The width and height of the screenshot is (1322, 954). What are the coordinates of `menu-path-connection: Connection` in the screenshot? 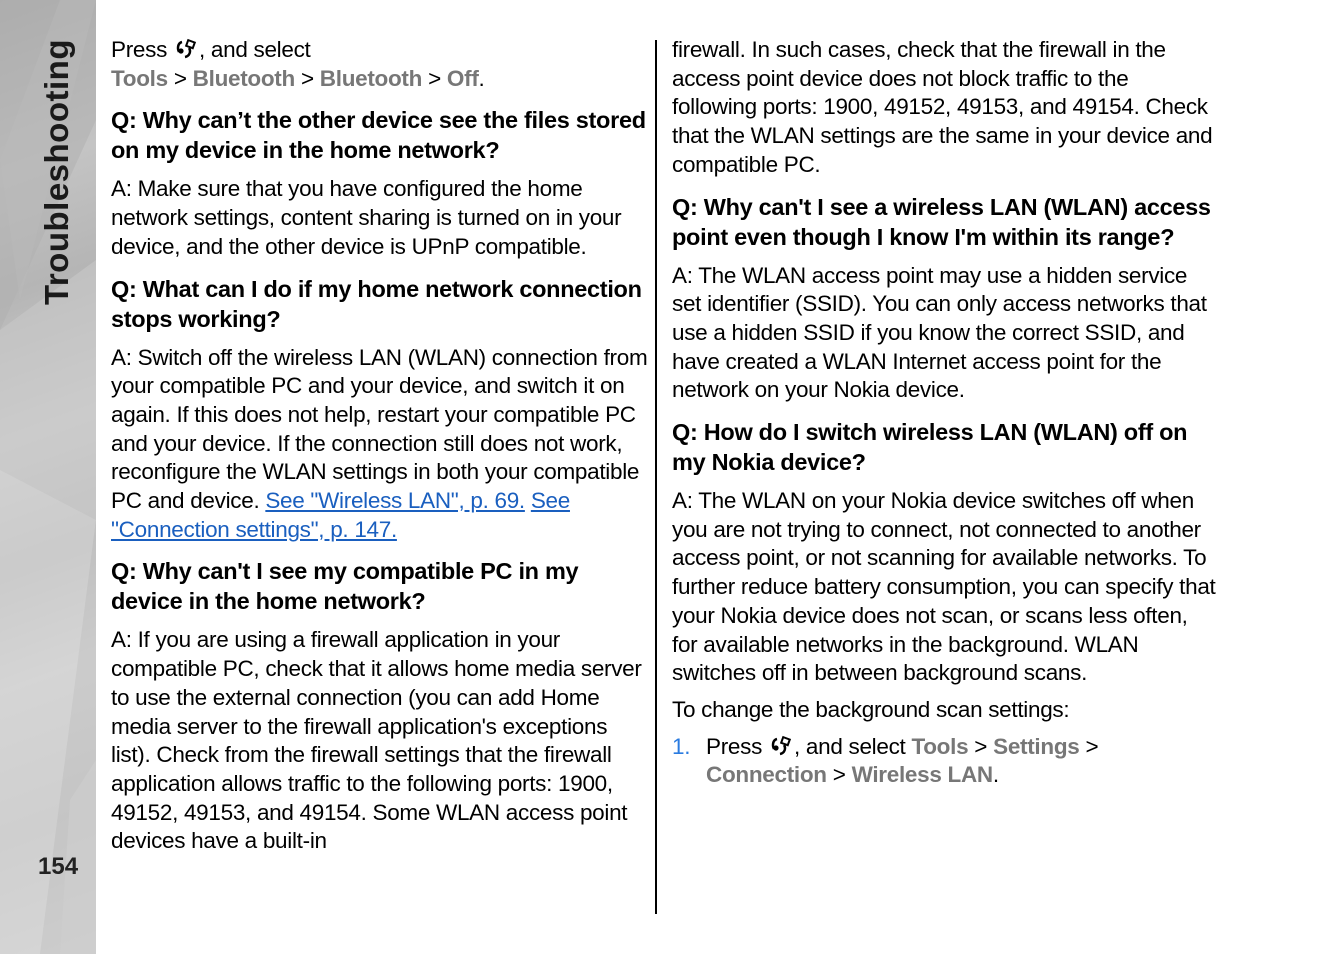 It's located at (766, 775).